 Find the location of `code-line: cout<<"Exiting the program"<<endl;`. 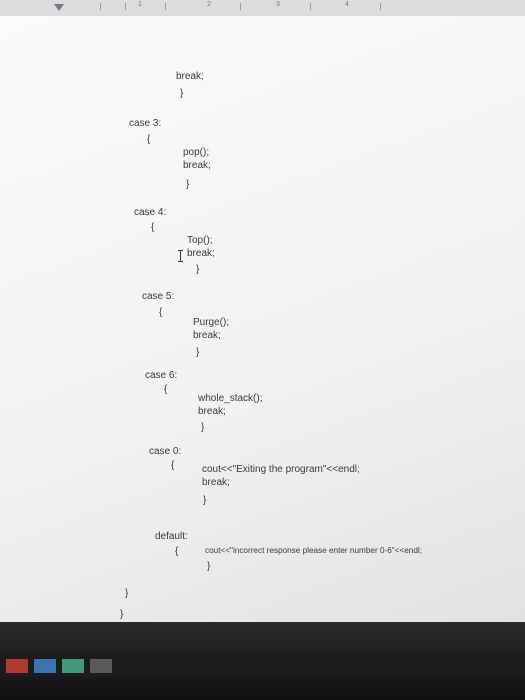

code-line: cout<<"Exiting the program"<<endl; is located at coordinates (281, 469).